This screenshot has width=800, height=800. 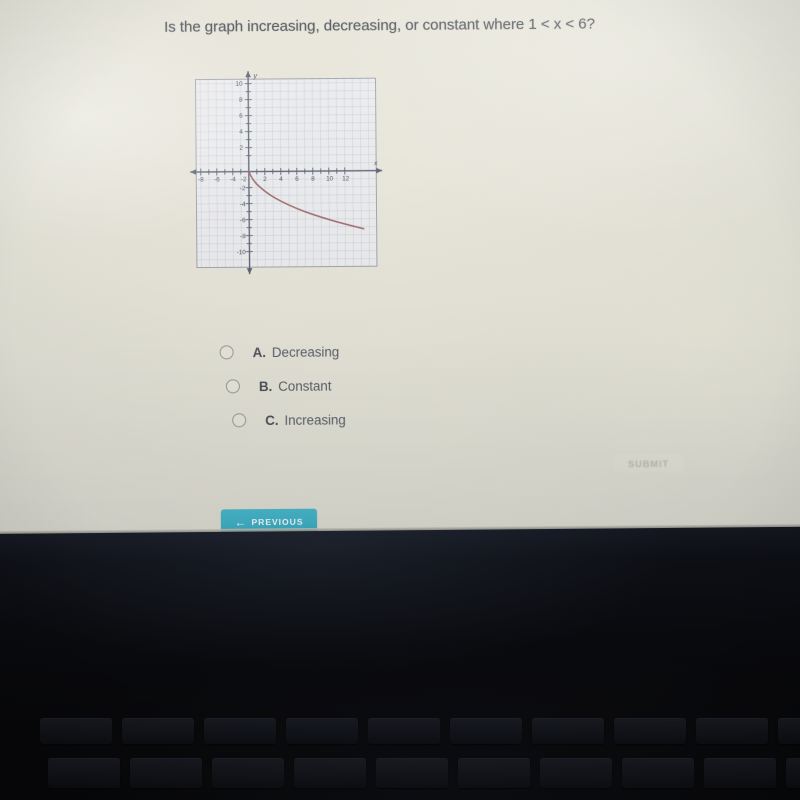 What do you see at coordinates (241, 148) in the screenshot?
I see `y-tick-label: 2` at bounding box center [241, 148].